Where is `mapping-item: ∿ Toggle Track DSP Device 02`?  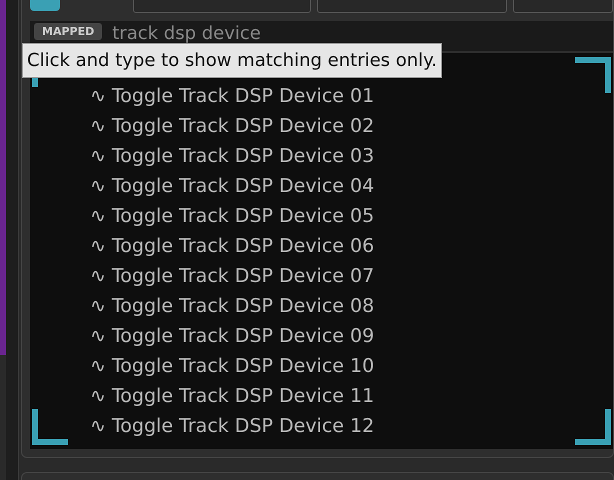 mapping-item: ∿ Toggle Track DSP Device 02 is located at coordinates (321, 126).